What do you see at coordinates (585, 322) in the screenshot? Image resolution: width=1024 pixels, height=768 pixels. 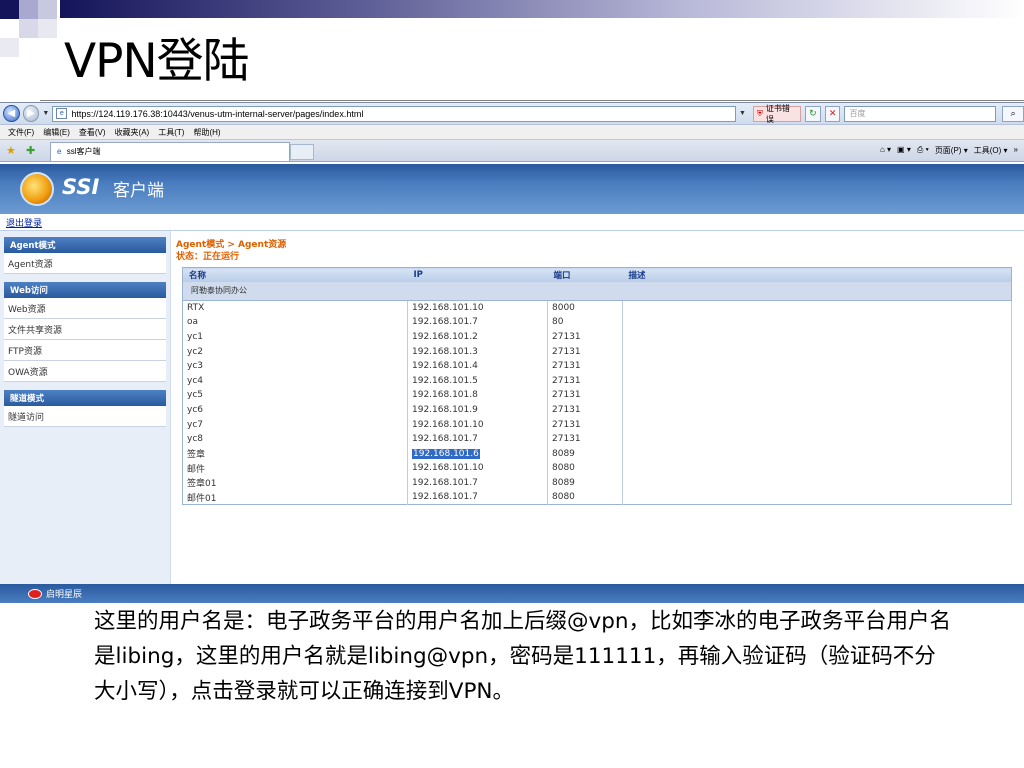 I see `cell-port: 80` at bounding box center [585, 322].